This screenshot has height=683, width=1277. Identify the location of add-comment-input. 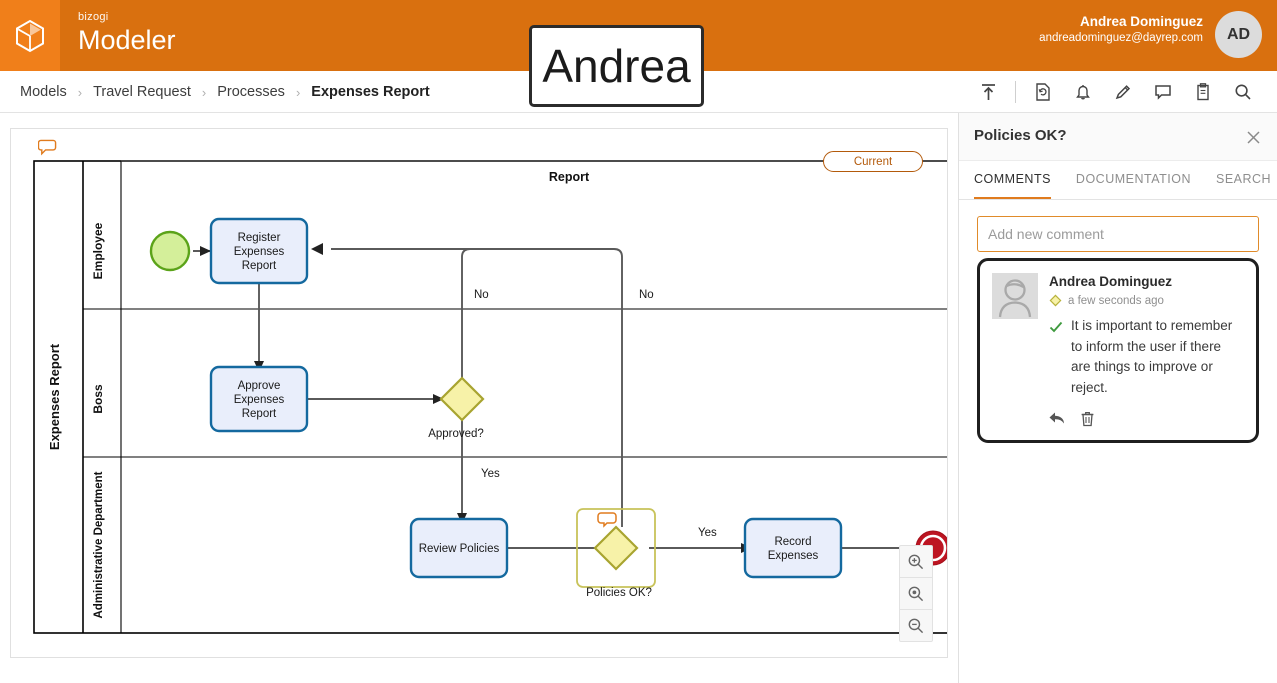
(1118, 234).